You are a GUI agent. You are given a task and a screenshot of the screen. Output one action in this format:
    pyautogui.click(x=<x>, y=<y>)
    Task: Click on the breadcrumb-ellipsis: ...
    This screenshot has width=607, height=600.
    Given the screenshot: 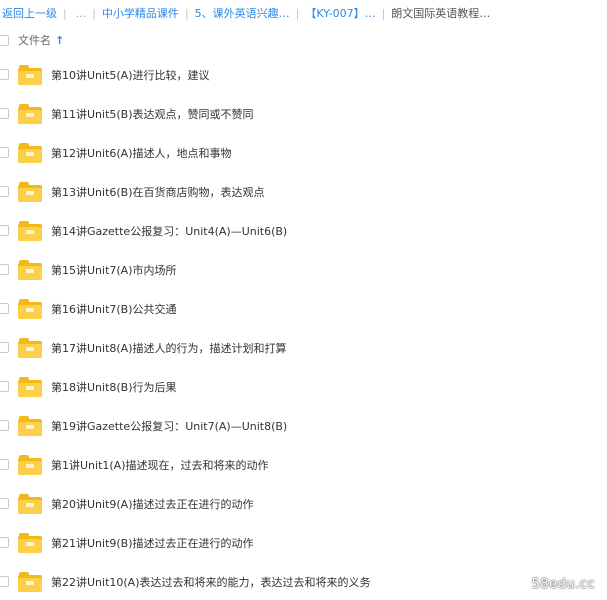 What is the action you would take?
    pyautogui.click(x=81, y=13)
    